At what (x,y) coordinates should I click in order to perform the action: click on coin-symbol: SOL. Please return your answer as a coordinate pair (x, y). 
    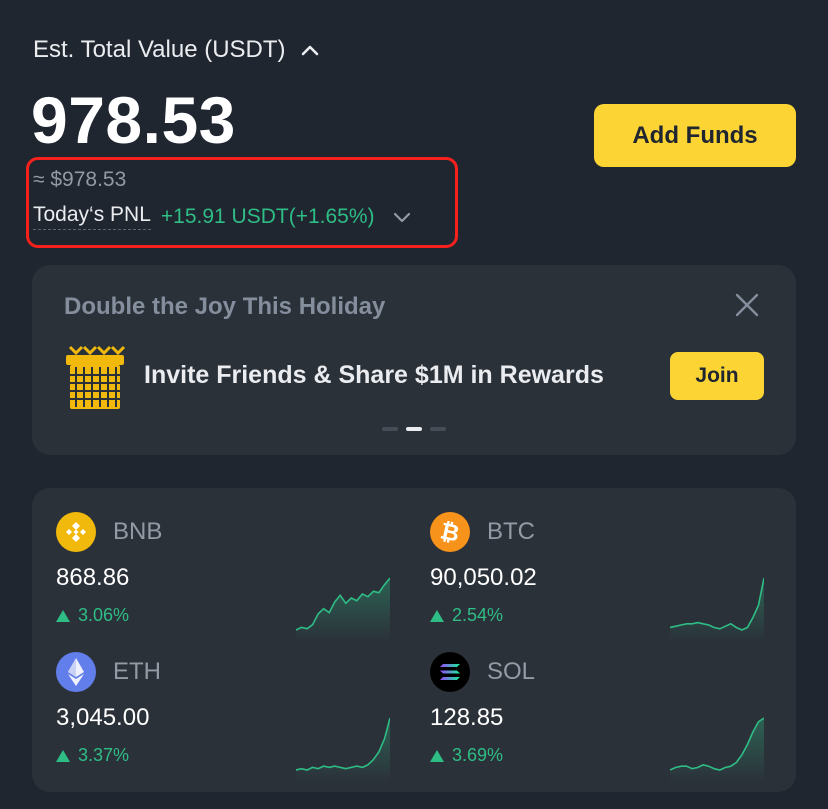
    Looking at the image, I should click on (511, 671).